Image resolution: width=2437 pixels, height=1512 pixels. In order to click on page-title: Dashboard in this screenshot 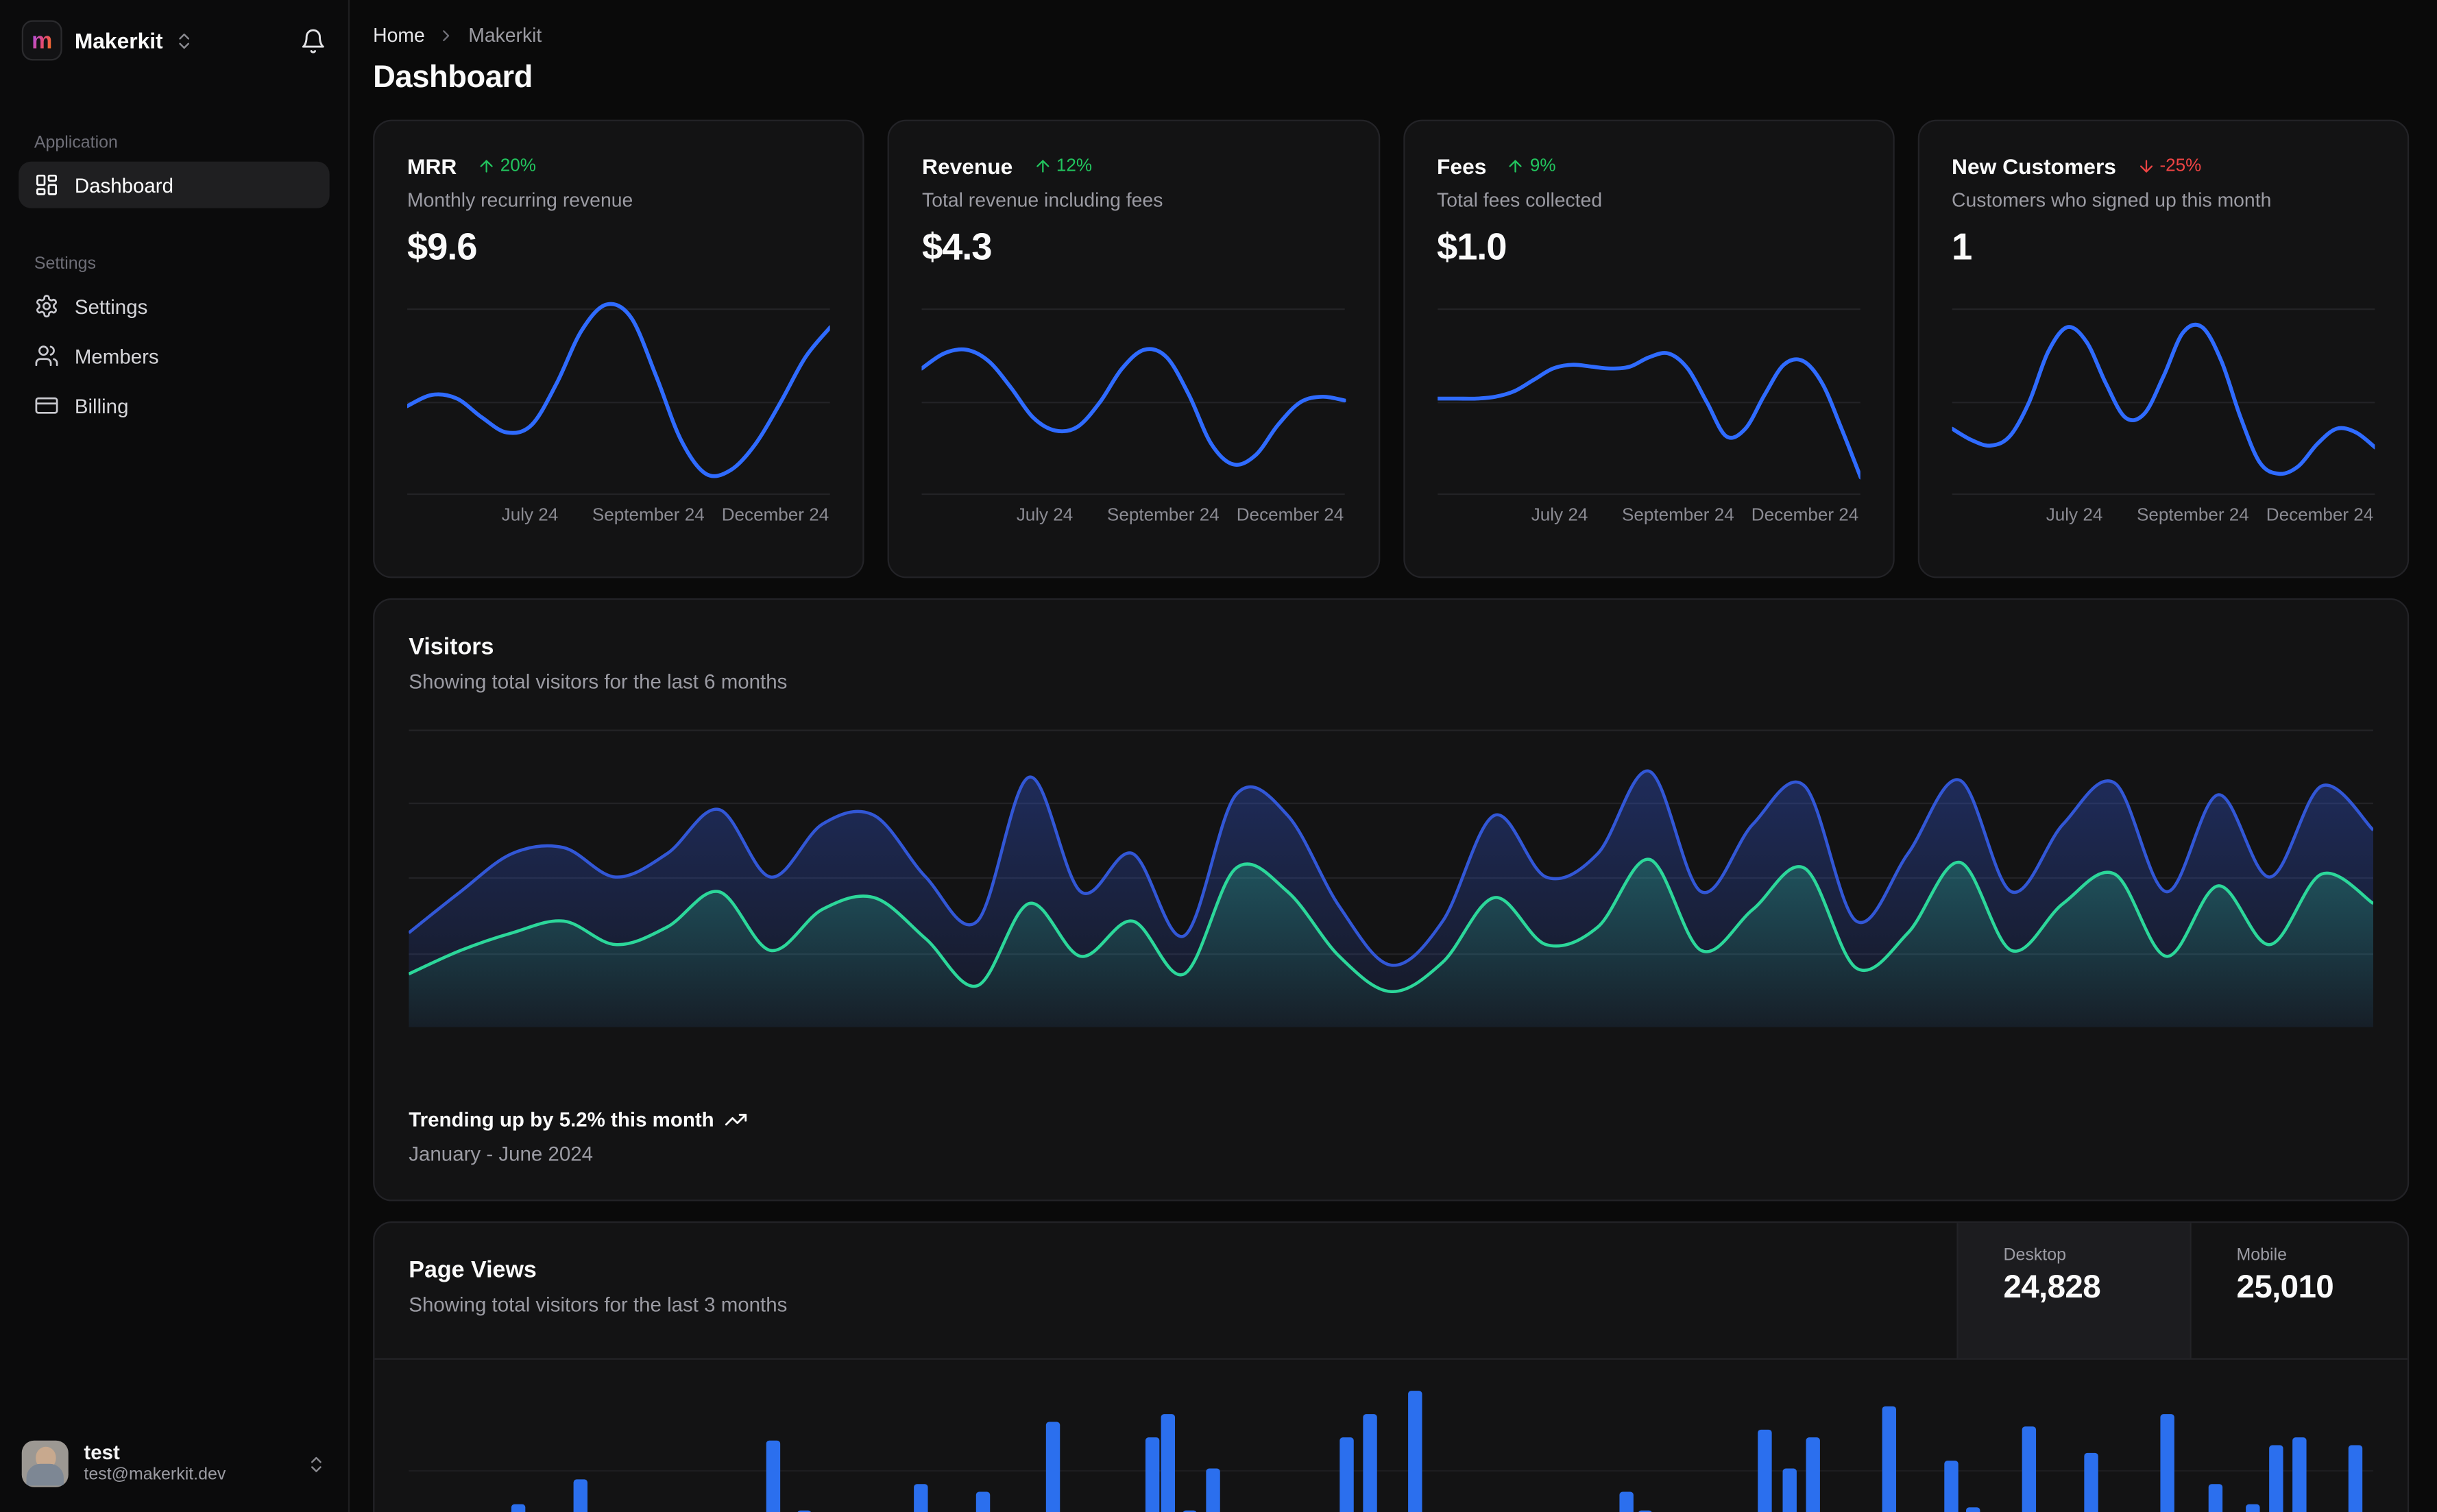, I will do `click(453, 77)`.